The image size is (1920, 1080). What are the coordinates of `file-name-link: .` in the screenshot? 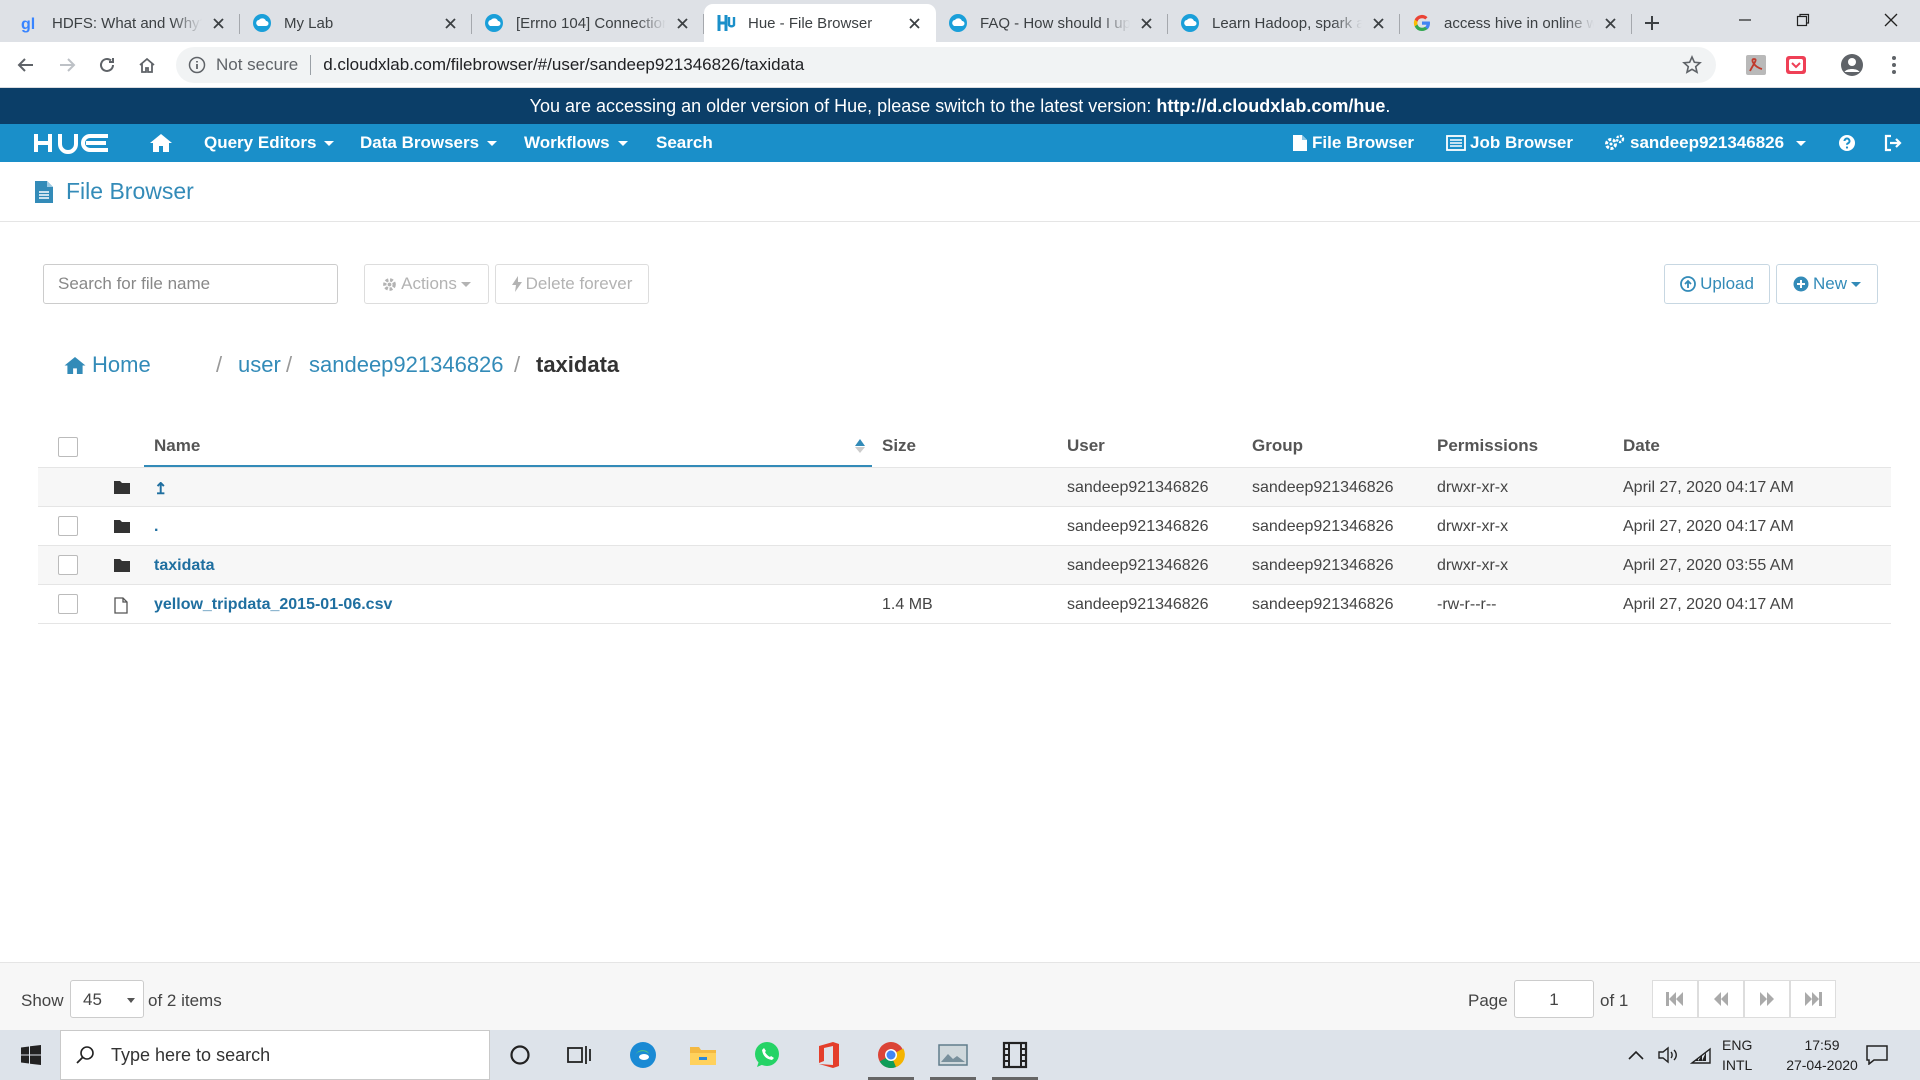 It's located at (156, 527).